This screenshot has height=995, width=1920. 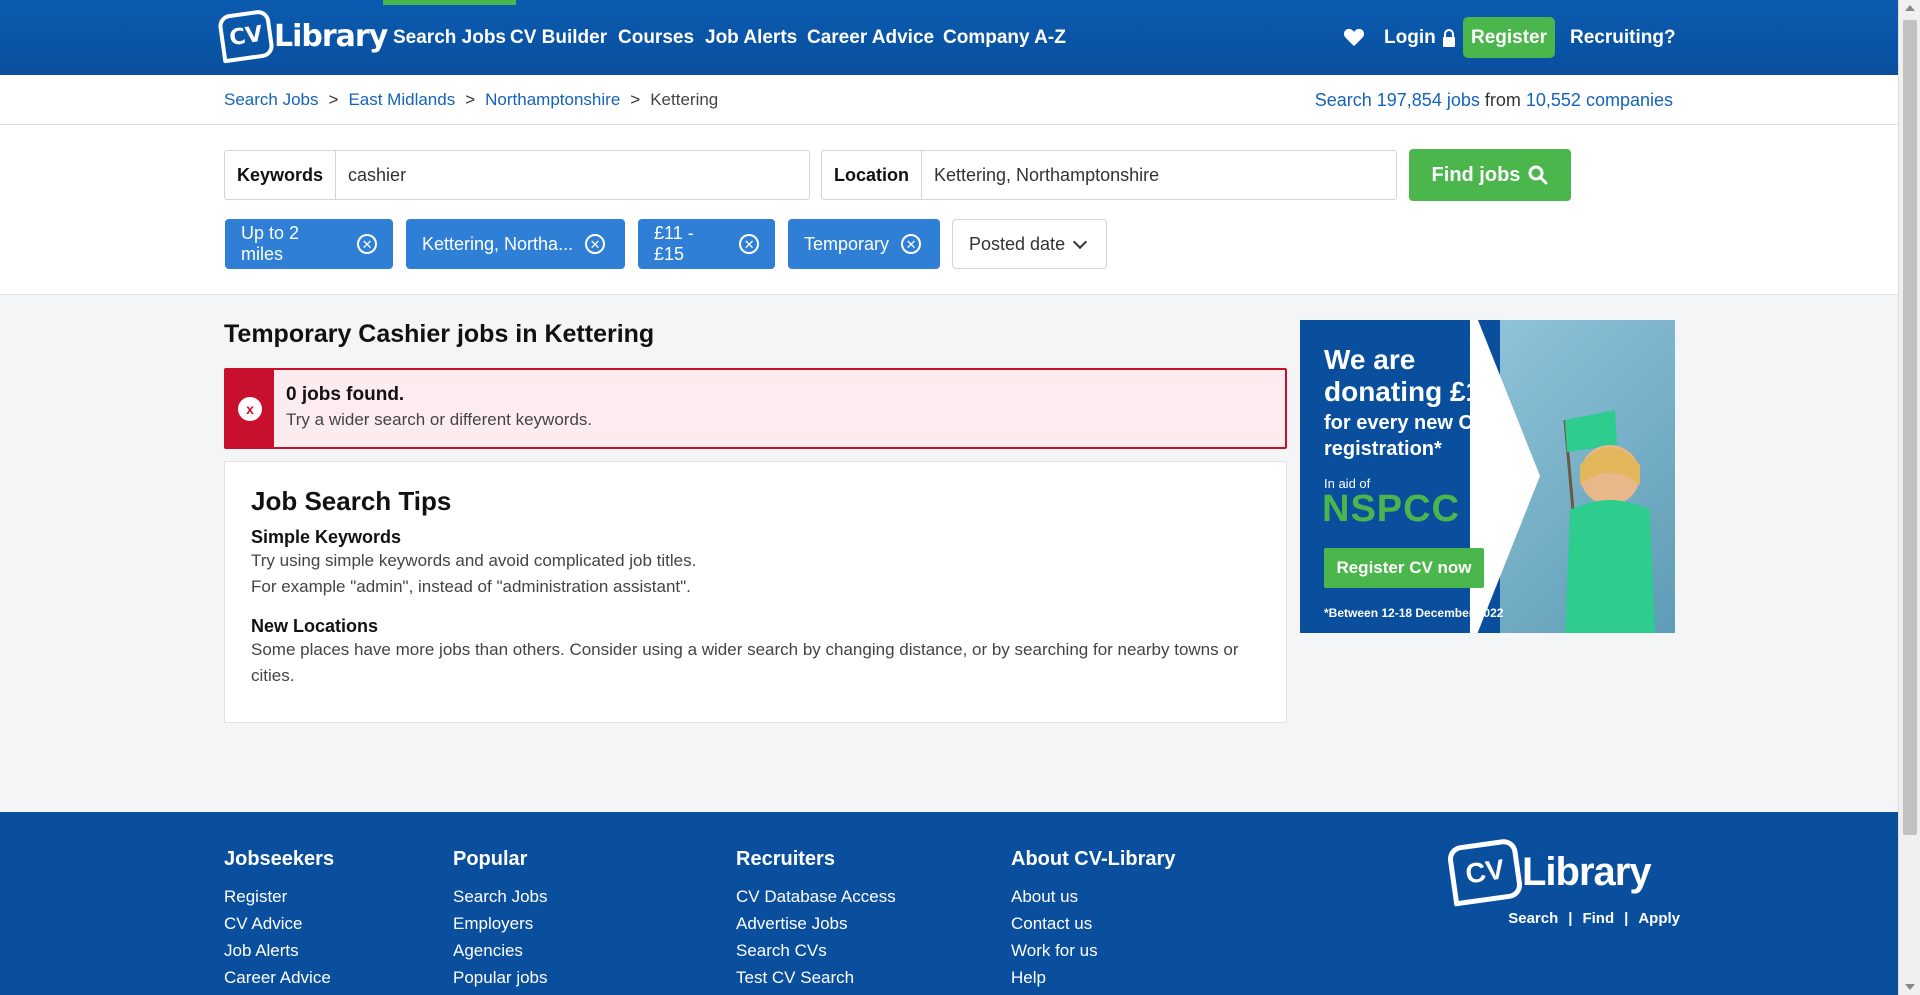 I want to click on page-title: Temporary Cashier jobs in Kettering, so click(x=439, y=334).